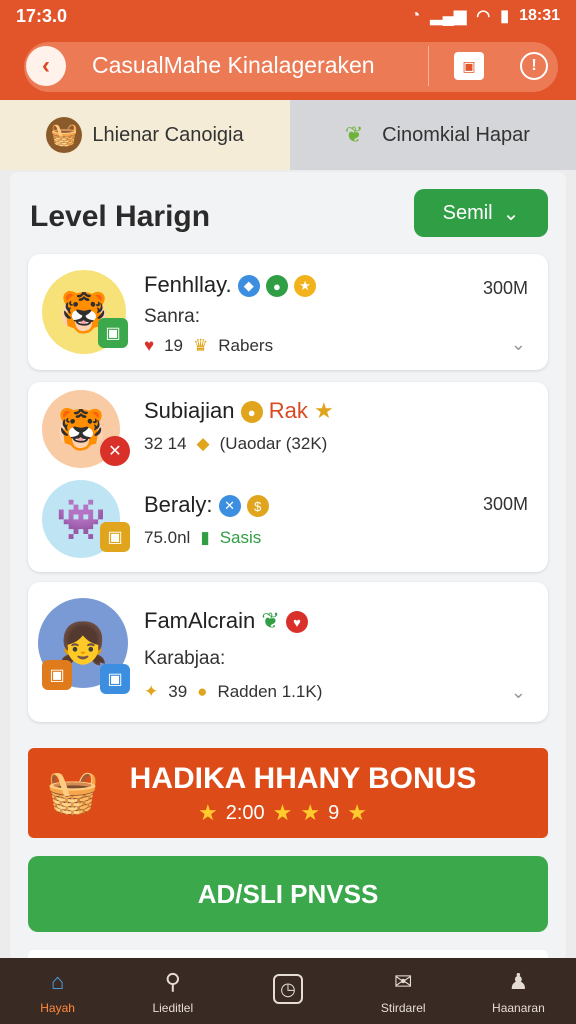 This screenshot has width=576, height=1024. I want to click on nav-clock: ◷, so click(287, 991).